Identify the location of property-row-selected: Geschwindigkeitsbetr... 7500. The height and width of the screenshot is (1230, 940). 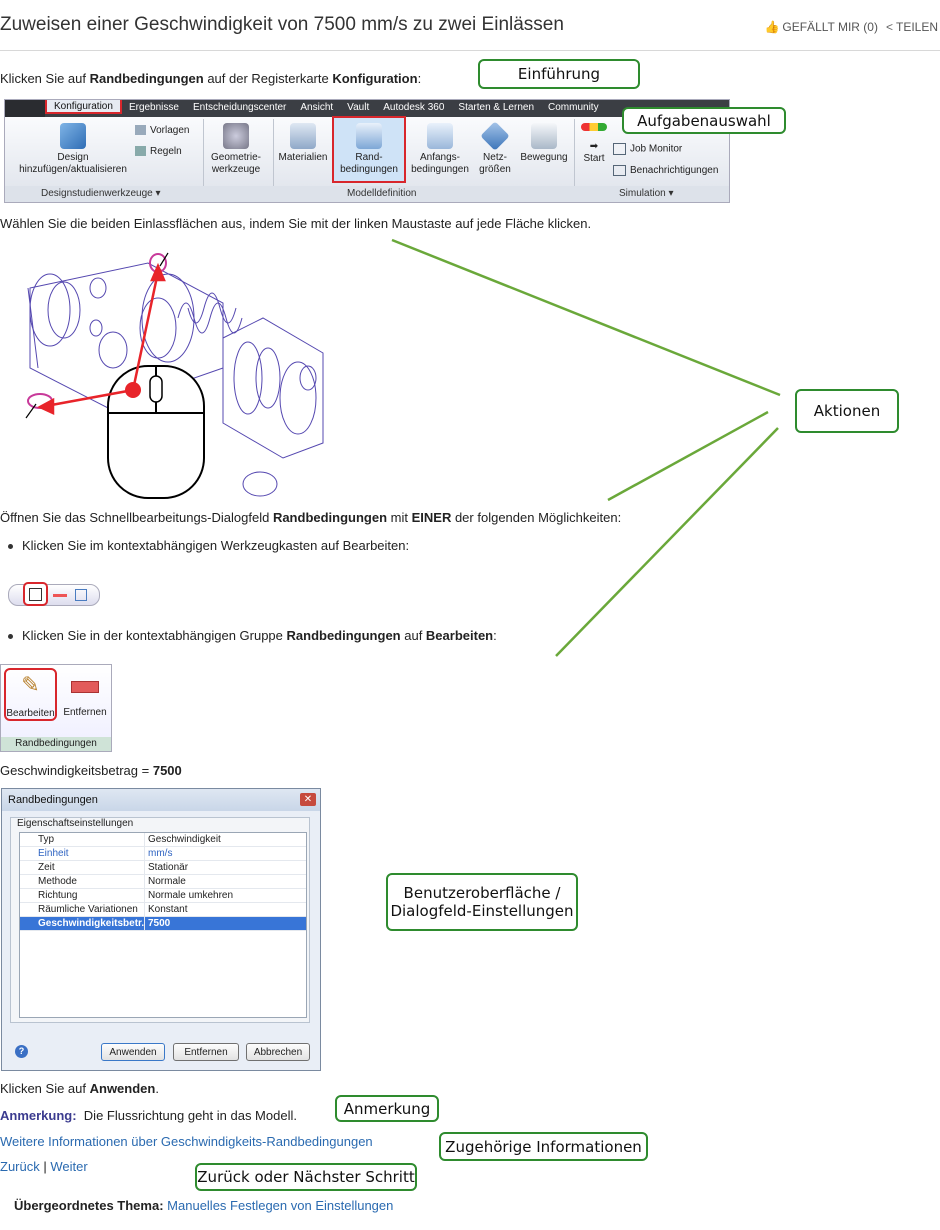
(163, 924).